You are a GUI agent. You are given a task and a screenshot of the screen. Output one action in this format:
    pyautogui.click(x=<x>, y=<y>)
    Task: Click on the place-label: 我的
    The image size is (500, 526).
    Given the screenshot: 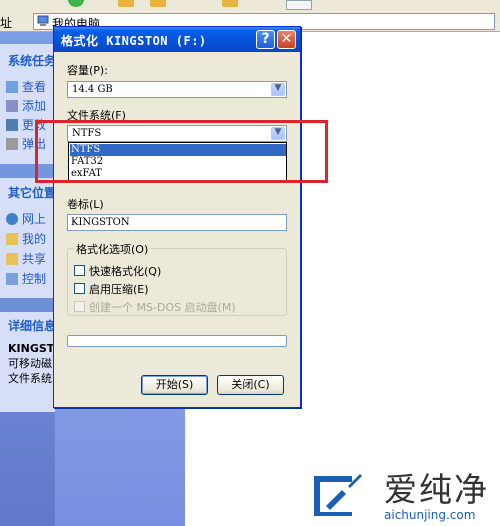 What is the action you would take?
    pyautogui.click(x=34, y=239)
    